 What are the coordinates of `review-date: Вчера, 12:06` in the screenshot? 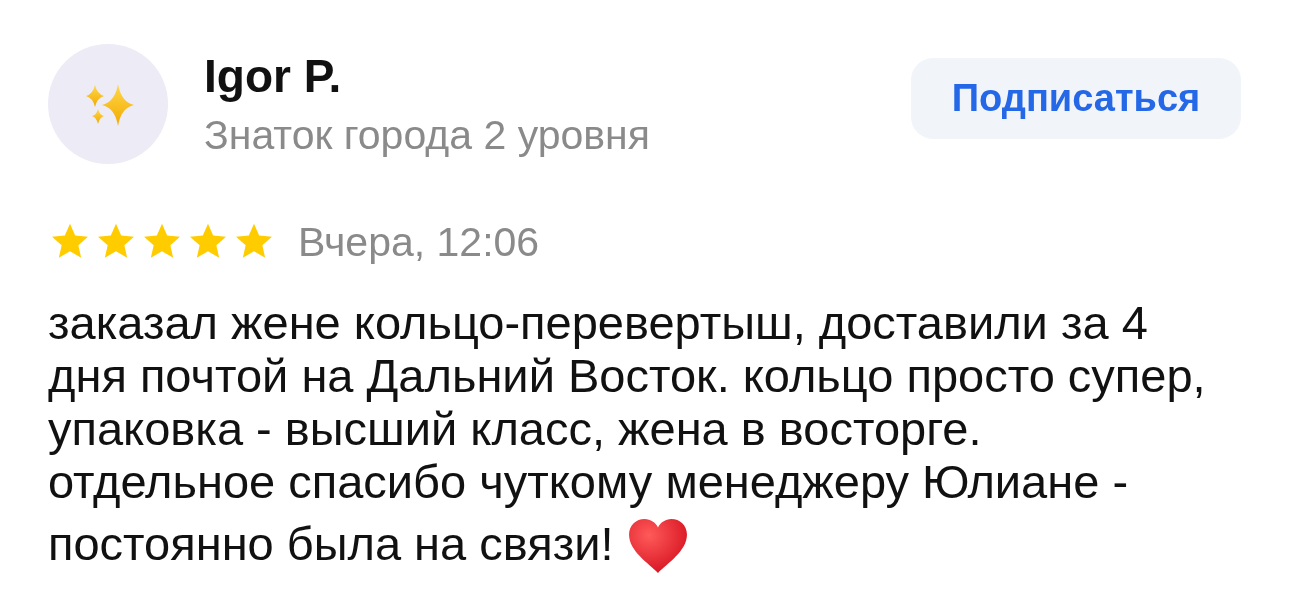 It's located at (419, 242).